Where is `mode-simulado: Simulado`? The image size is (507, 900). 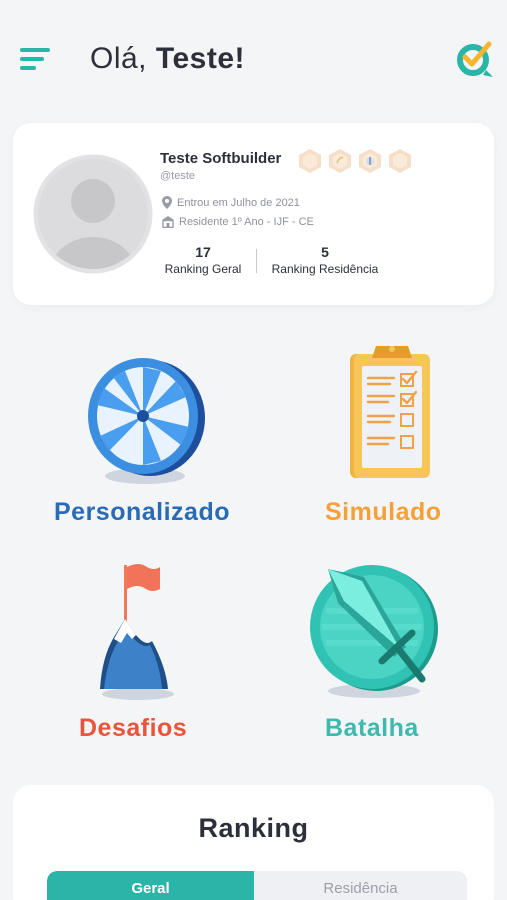 mode-simulado: Simulado is located at coordinates (390, 440).